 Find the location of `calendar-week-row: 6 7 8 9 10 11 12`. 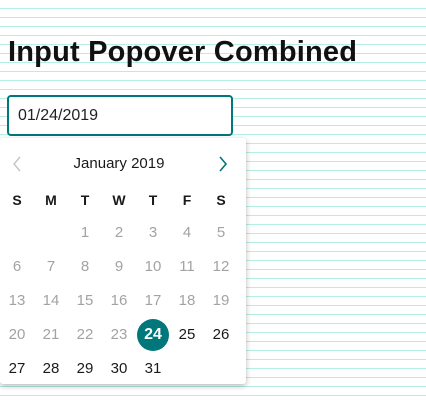

calendar-week-row: 6 7 8 9 10 11 12 is located at coordinates (123, 267).